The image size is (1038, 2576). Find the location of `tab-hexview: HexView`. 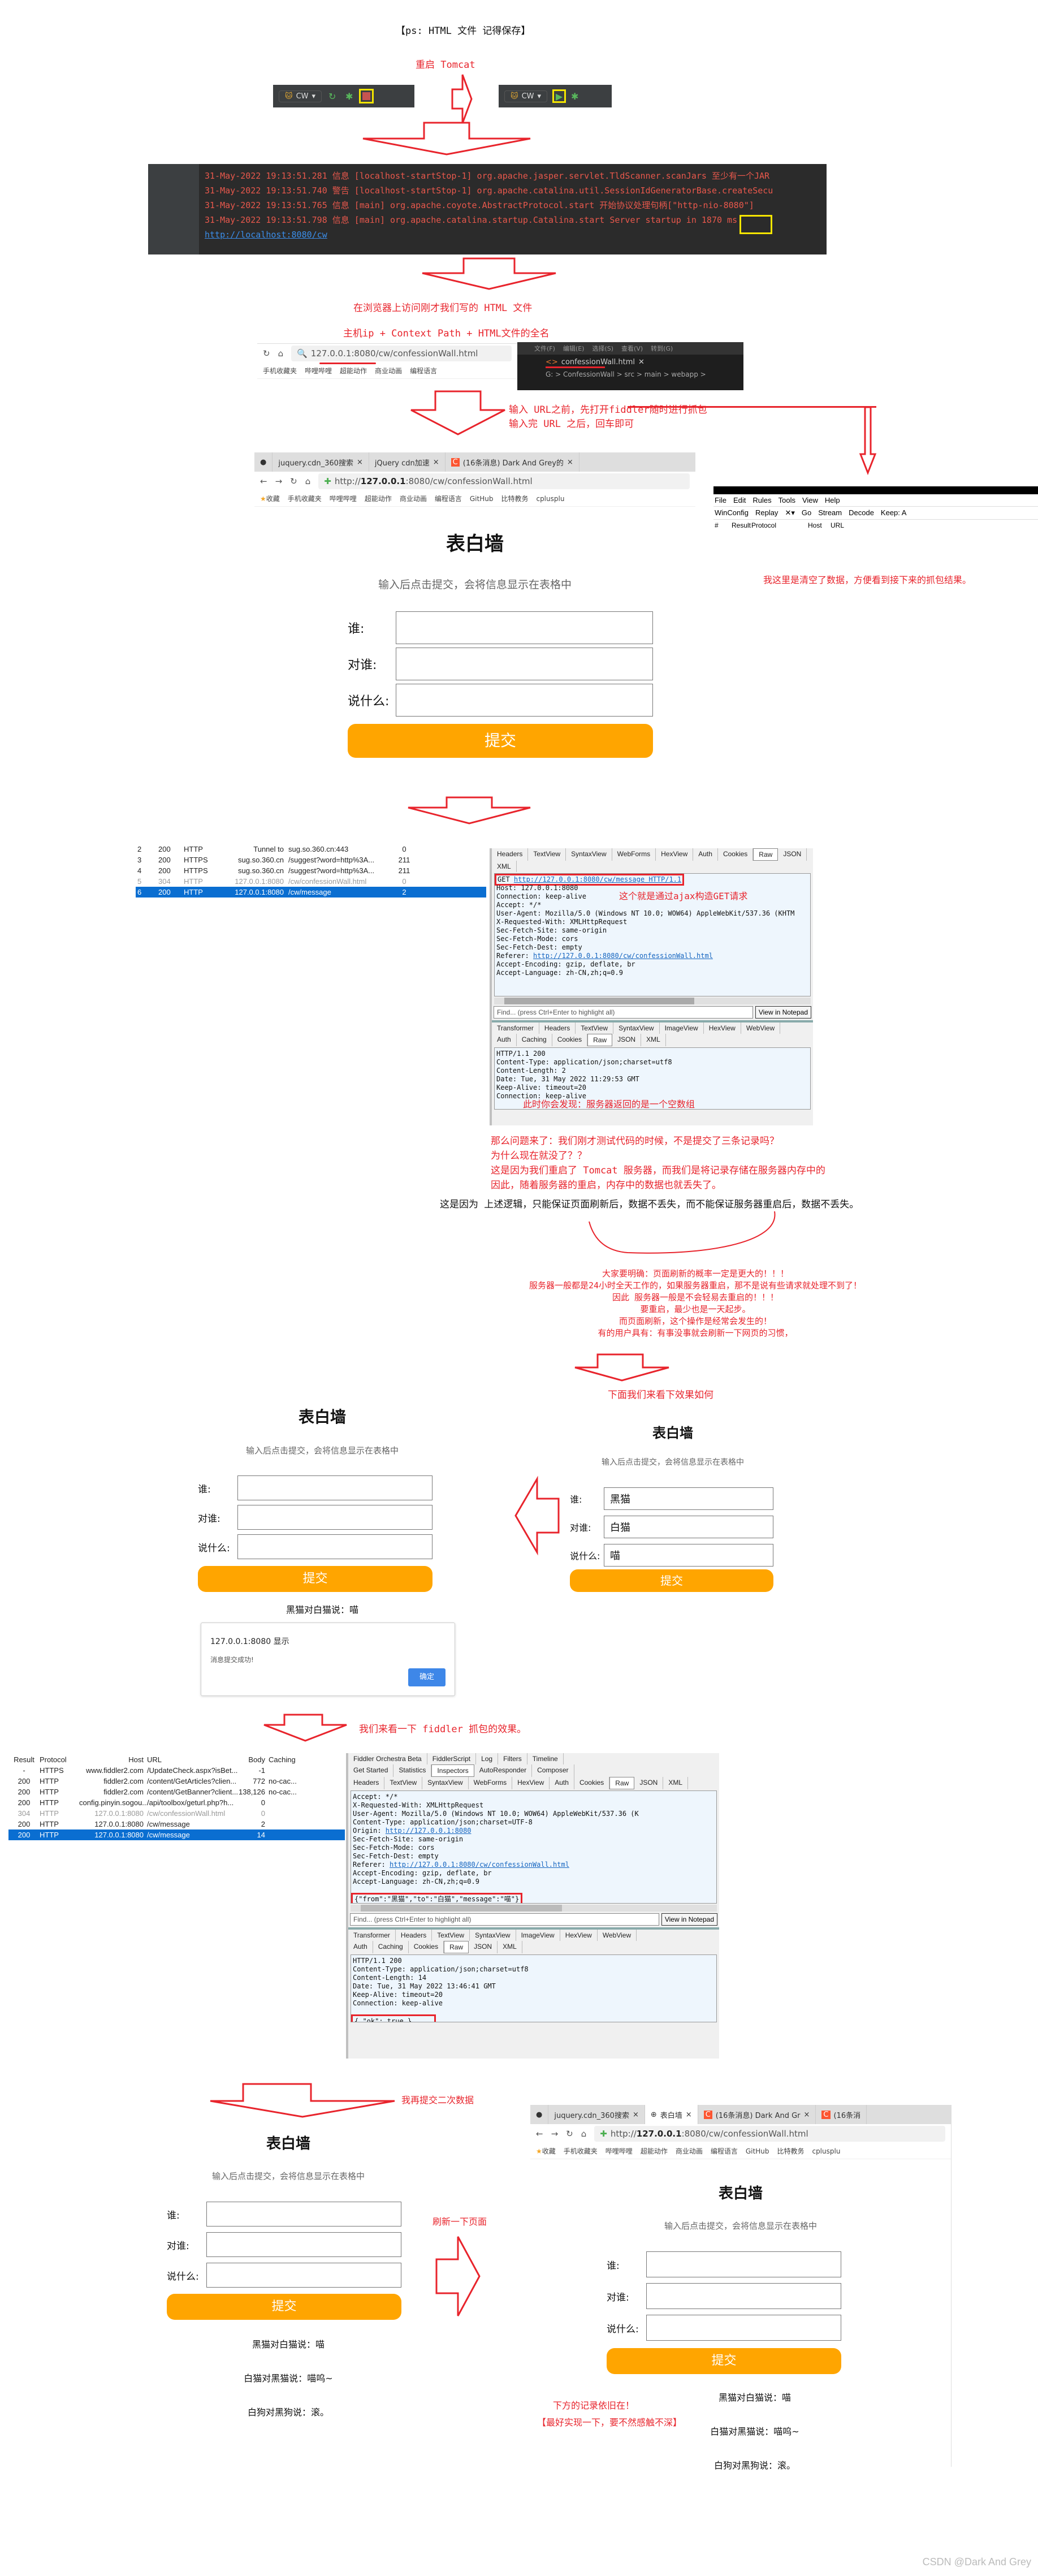

tab-hexview: HexView is located at coordinates (579, 1936).